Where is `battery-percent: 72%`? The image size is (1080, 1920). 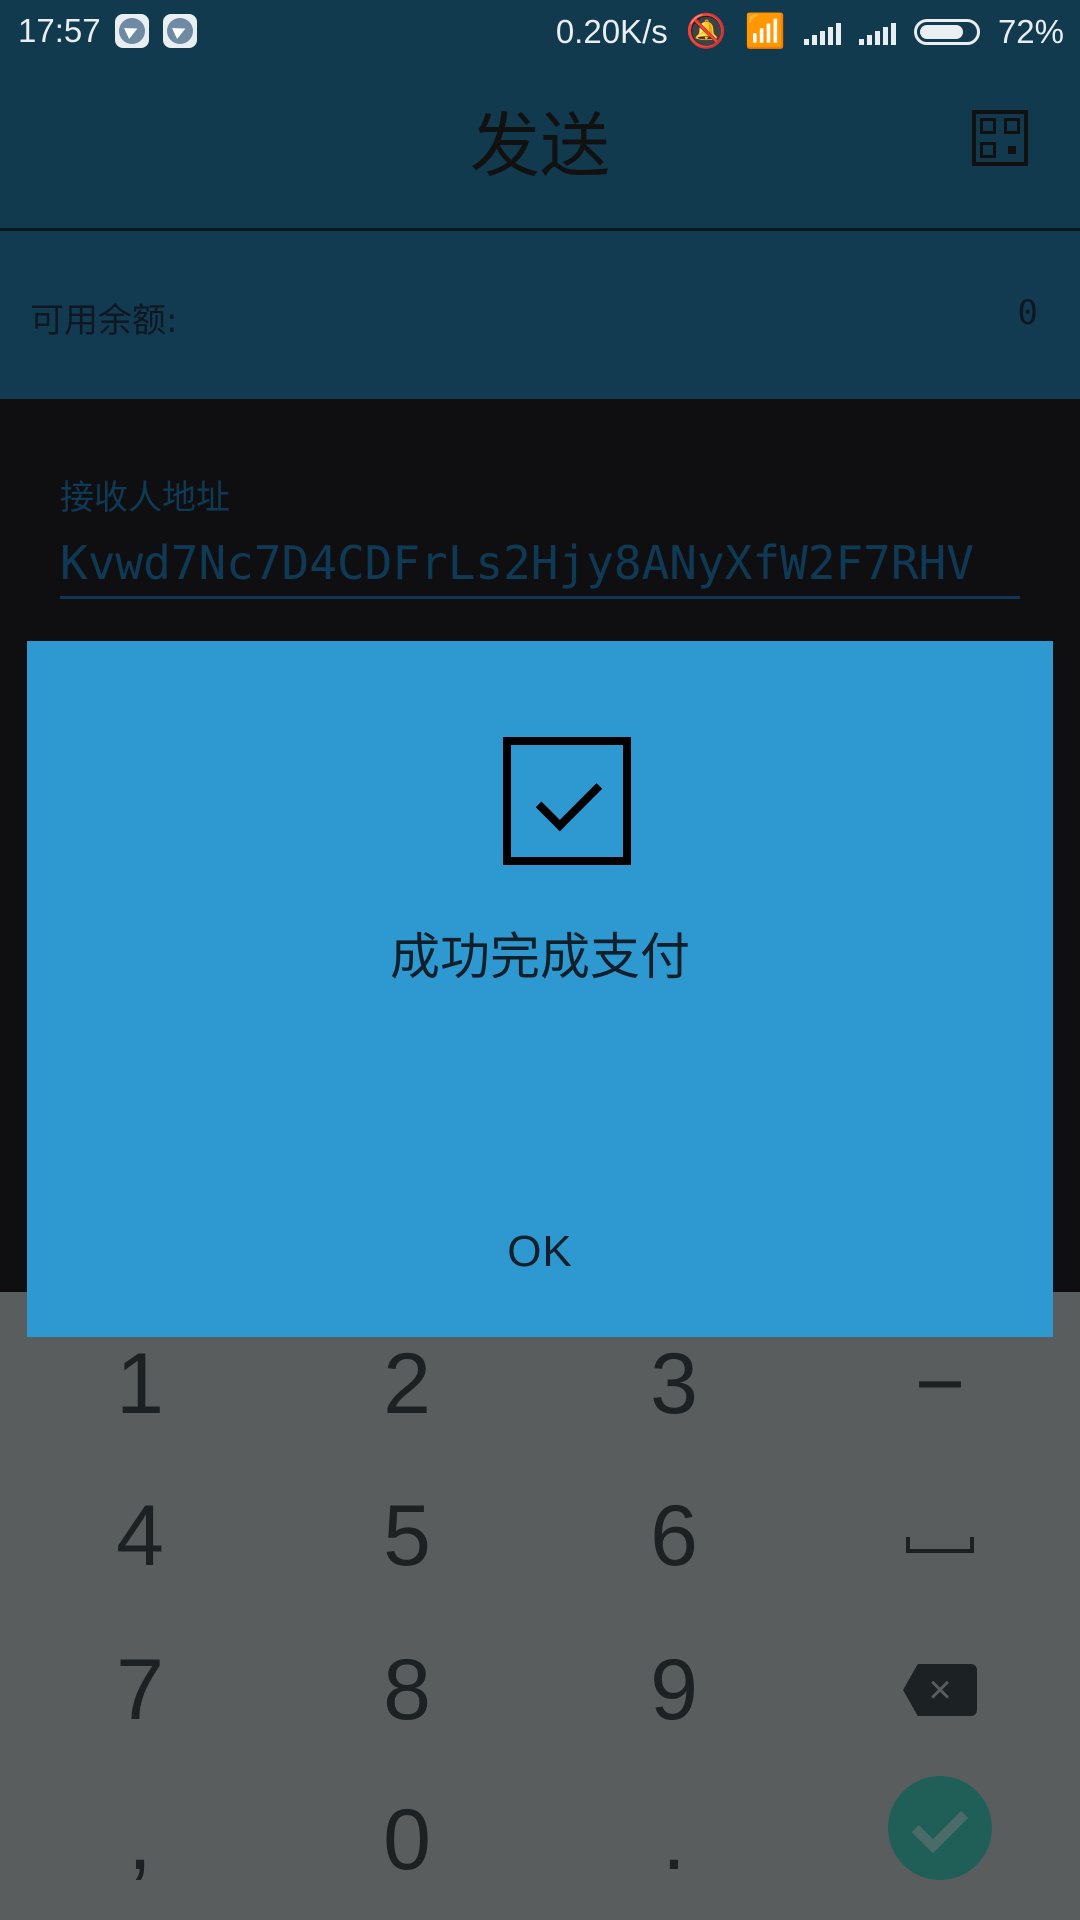 battery-percent: 72% is located at coordinates (1030, 31).